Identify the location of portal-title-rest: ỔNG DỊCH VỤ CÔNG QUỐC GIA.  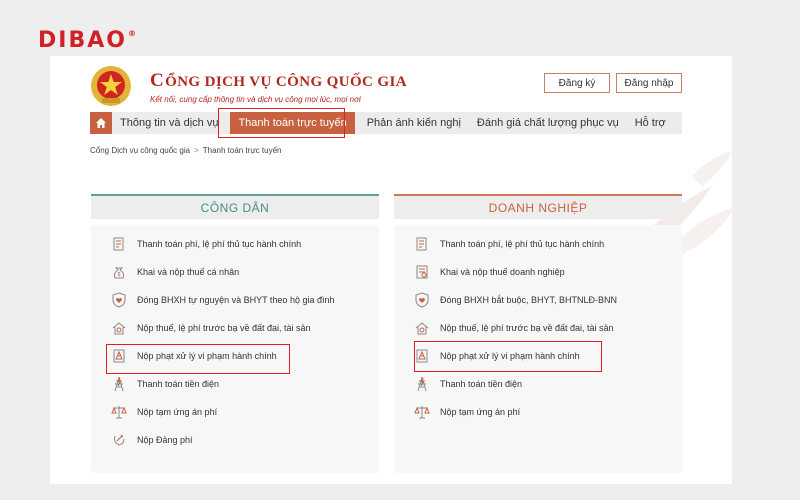
(286, 82).